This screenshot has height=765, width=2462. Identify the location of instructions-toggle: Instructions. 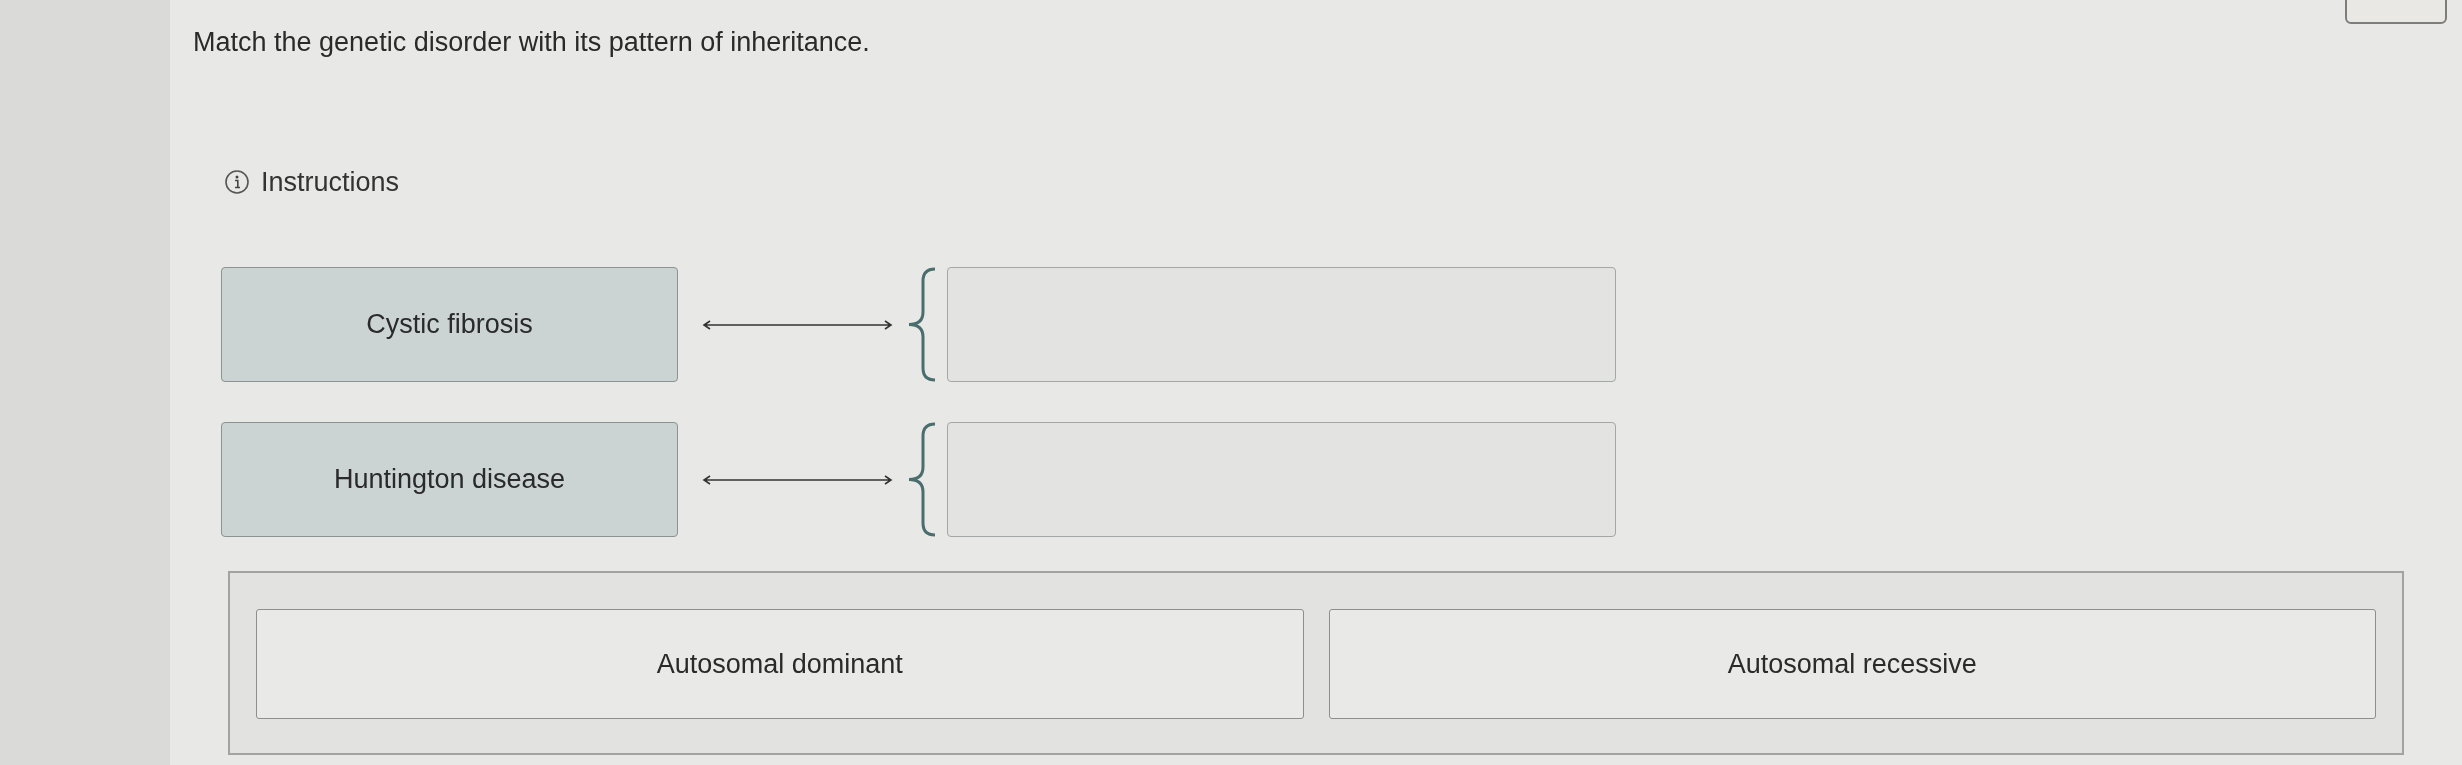
(330, 182).